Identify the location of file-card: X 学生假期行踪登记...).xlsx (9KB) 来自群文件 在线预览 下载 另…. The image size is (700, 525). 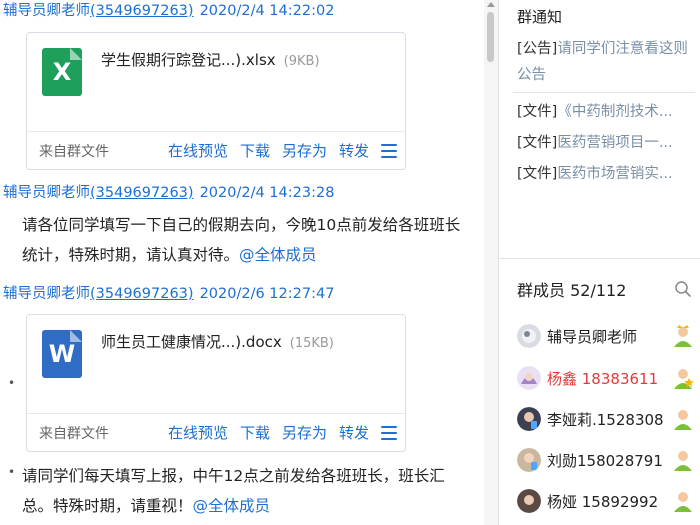
(216, 101).